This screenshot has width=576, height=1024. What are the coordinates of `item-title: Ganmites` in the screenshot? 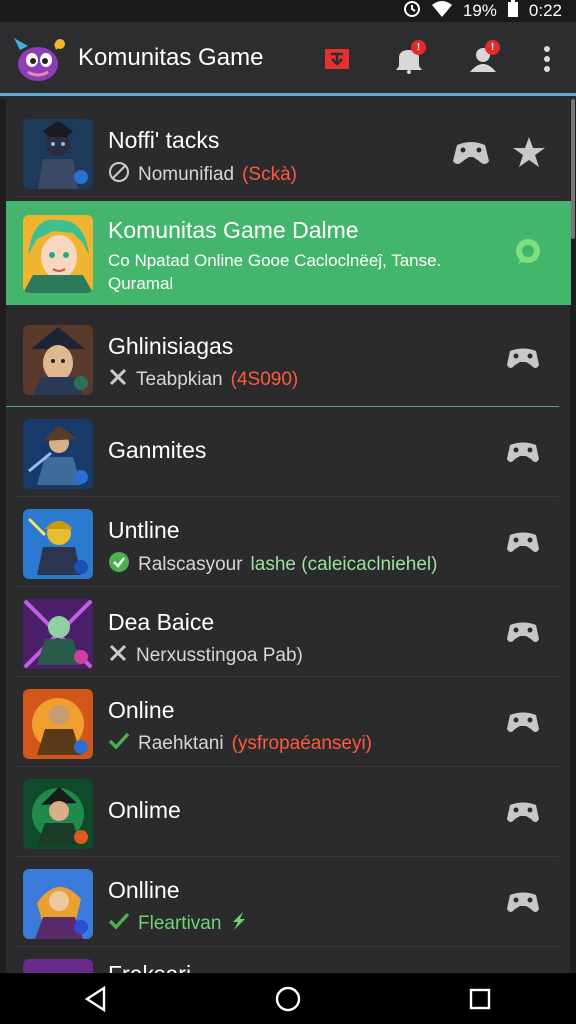 It's located at (157, 450).